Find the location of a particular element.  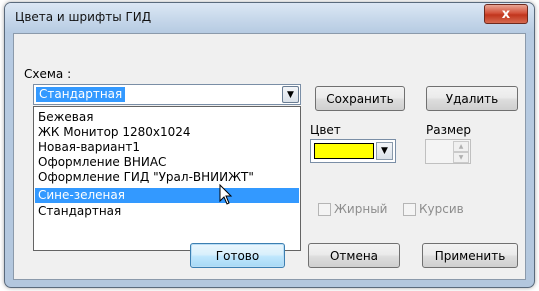

size-spinner: ▲ ▼ is located at coordinates (448, 151).